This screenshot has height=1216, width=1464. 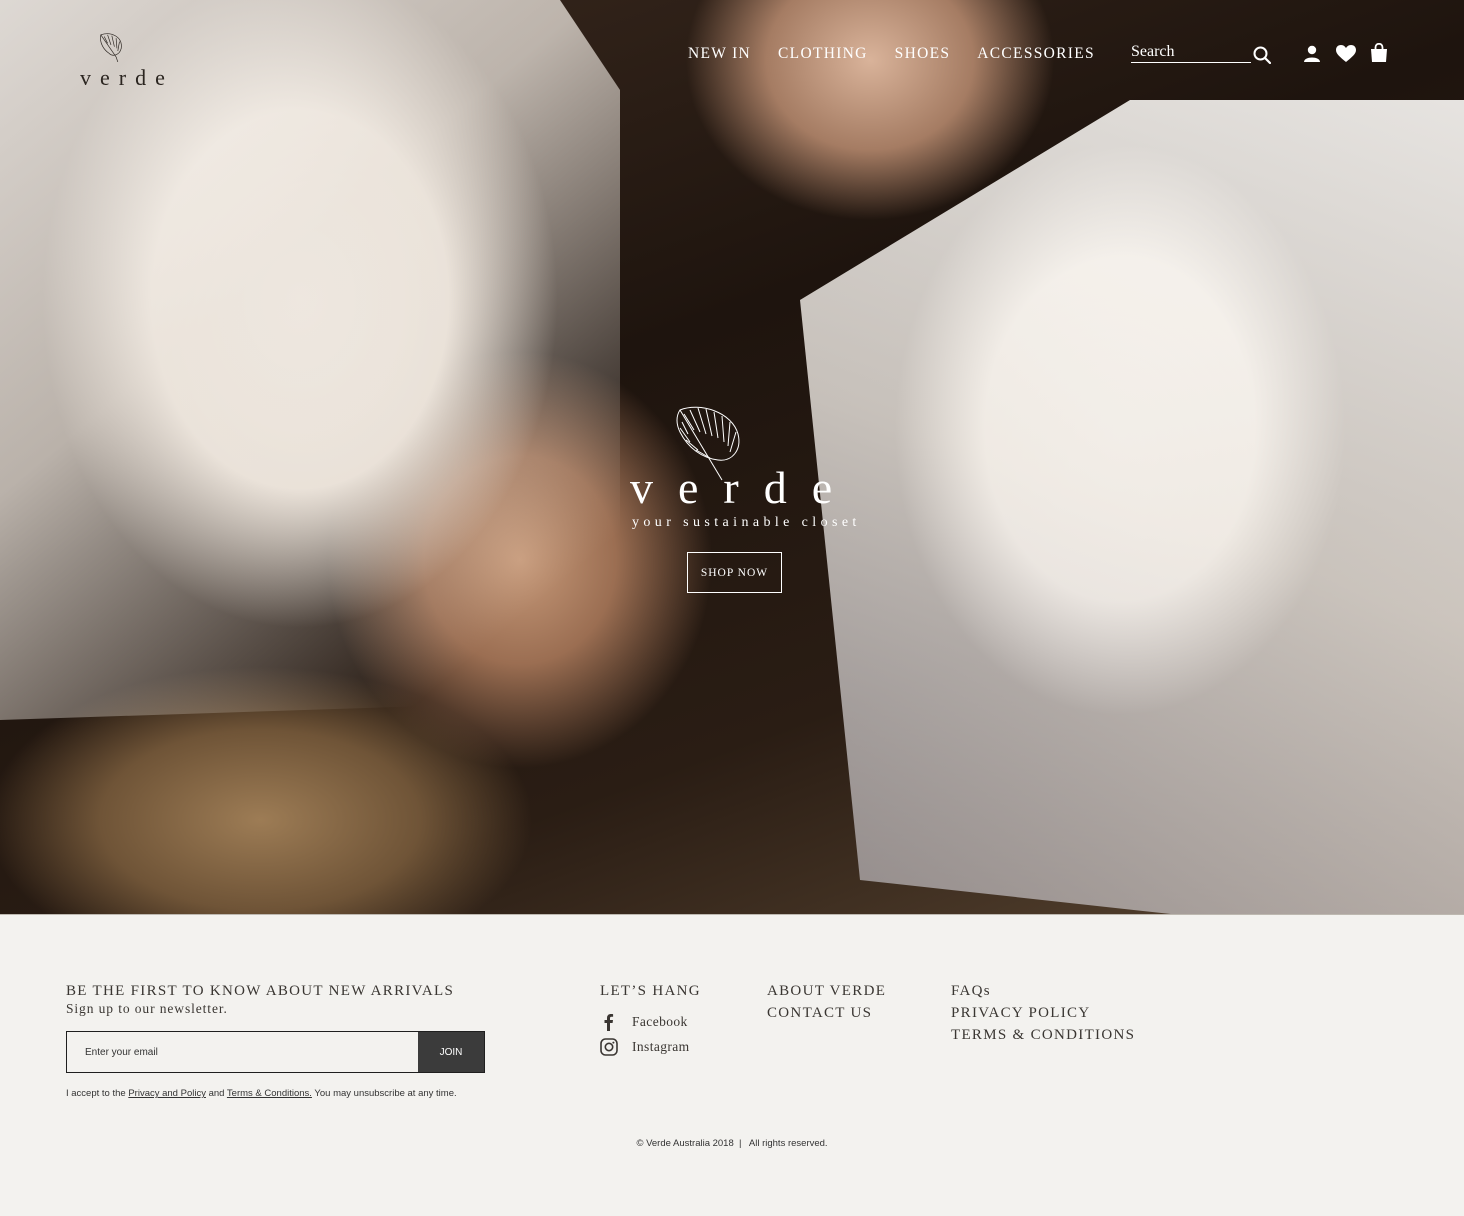 What do you see at coordinates (260, 991) in the screenshot?
I see `newsletter-title: BE THE FIRST TO KNOW ABOUT NEW ARRIVALS` at bounding box center [260, 991].